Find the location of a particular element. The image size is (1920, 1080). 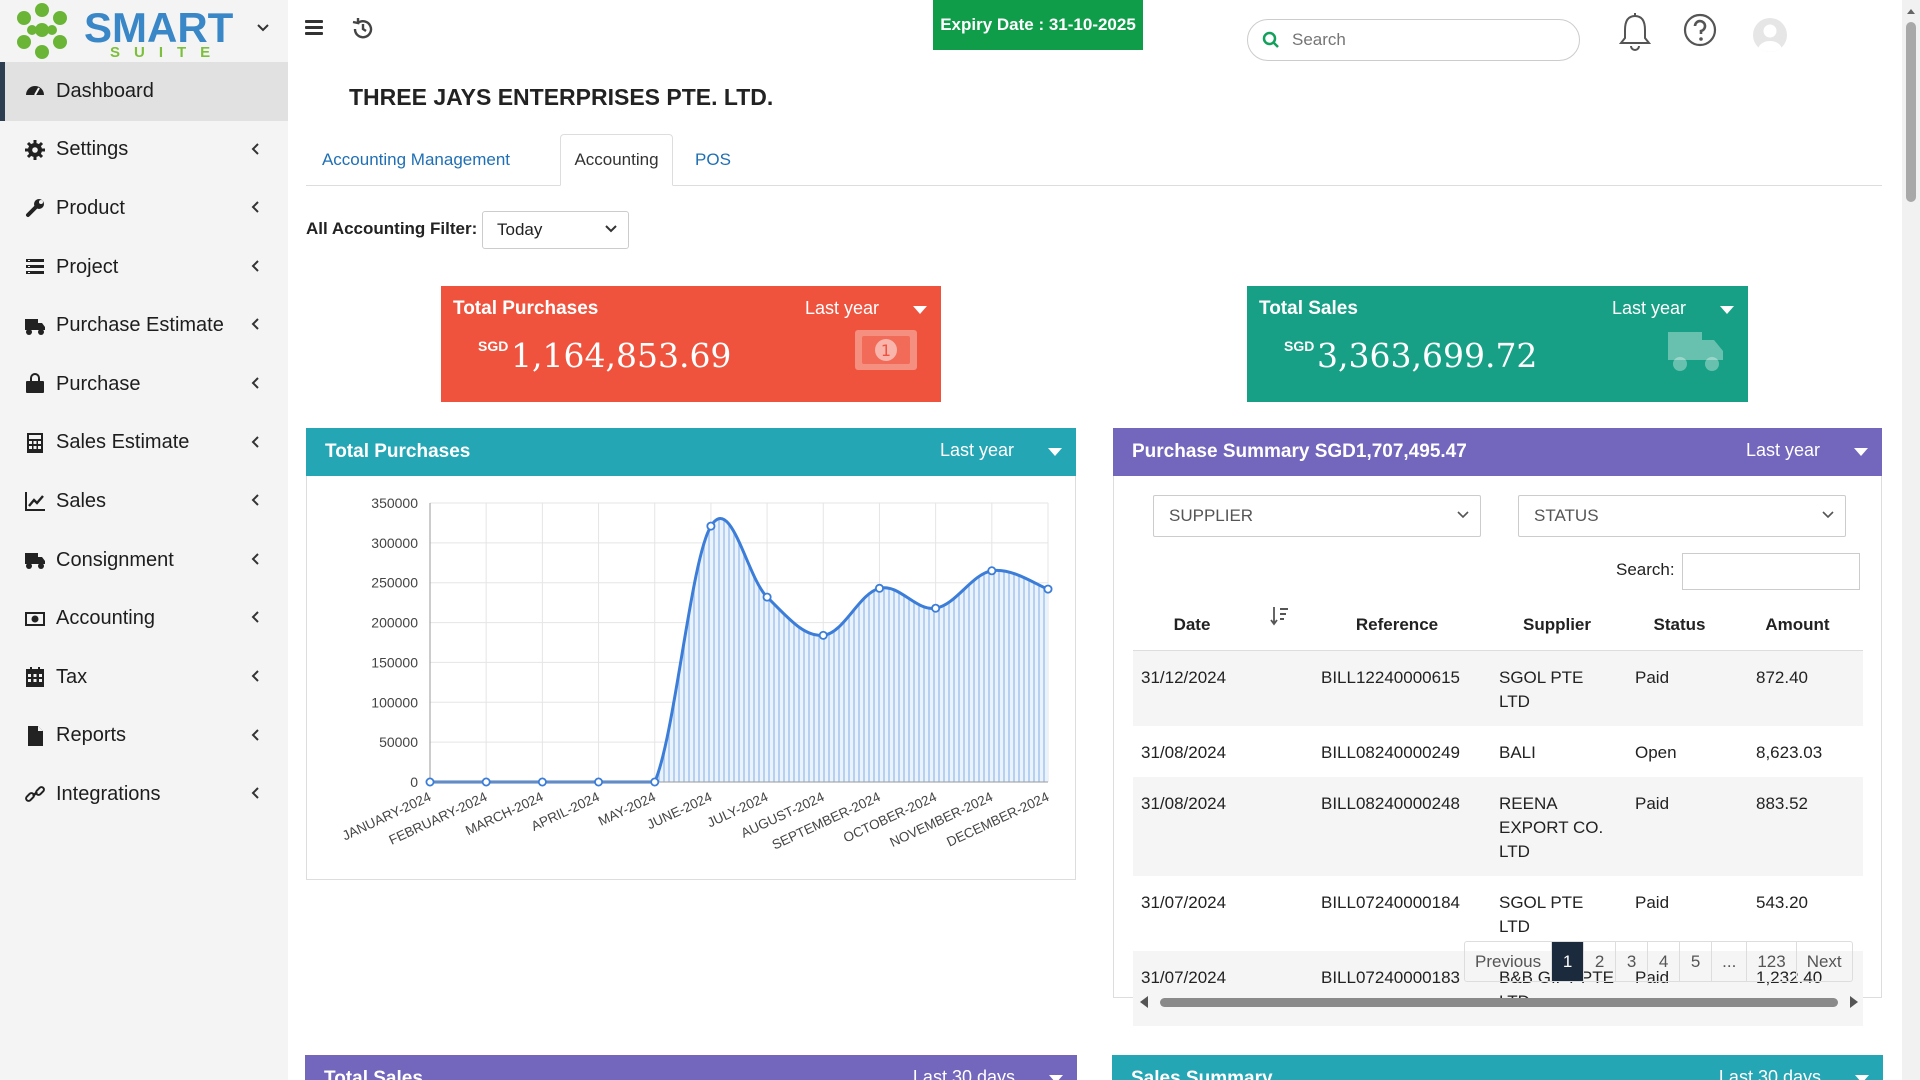

sidebar-item-label: Sales Estimate is located at coordinates (123, 442).